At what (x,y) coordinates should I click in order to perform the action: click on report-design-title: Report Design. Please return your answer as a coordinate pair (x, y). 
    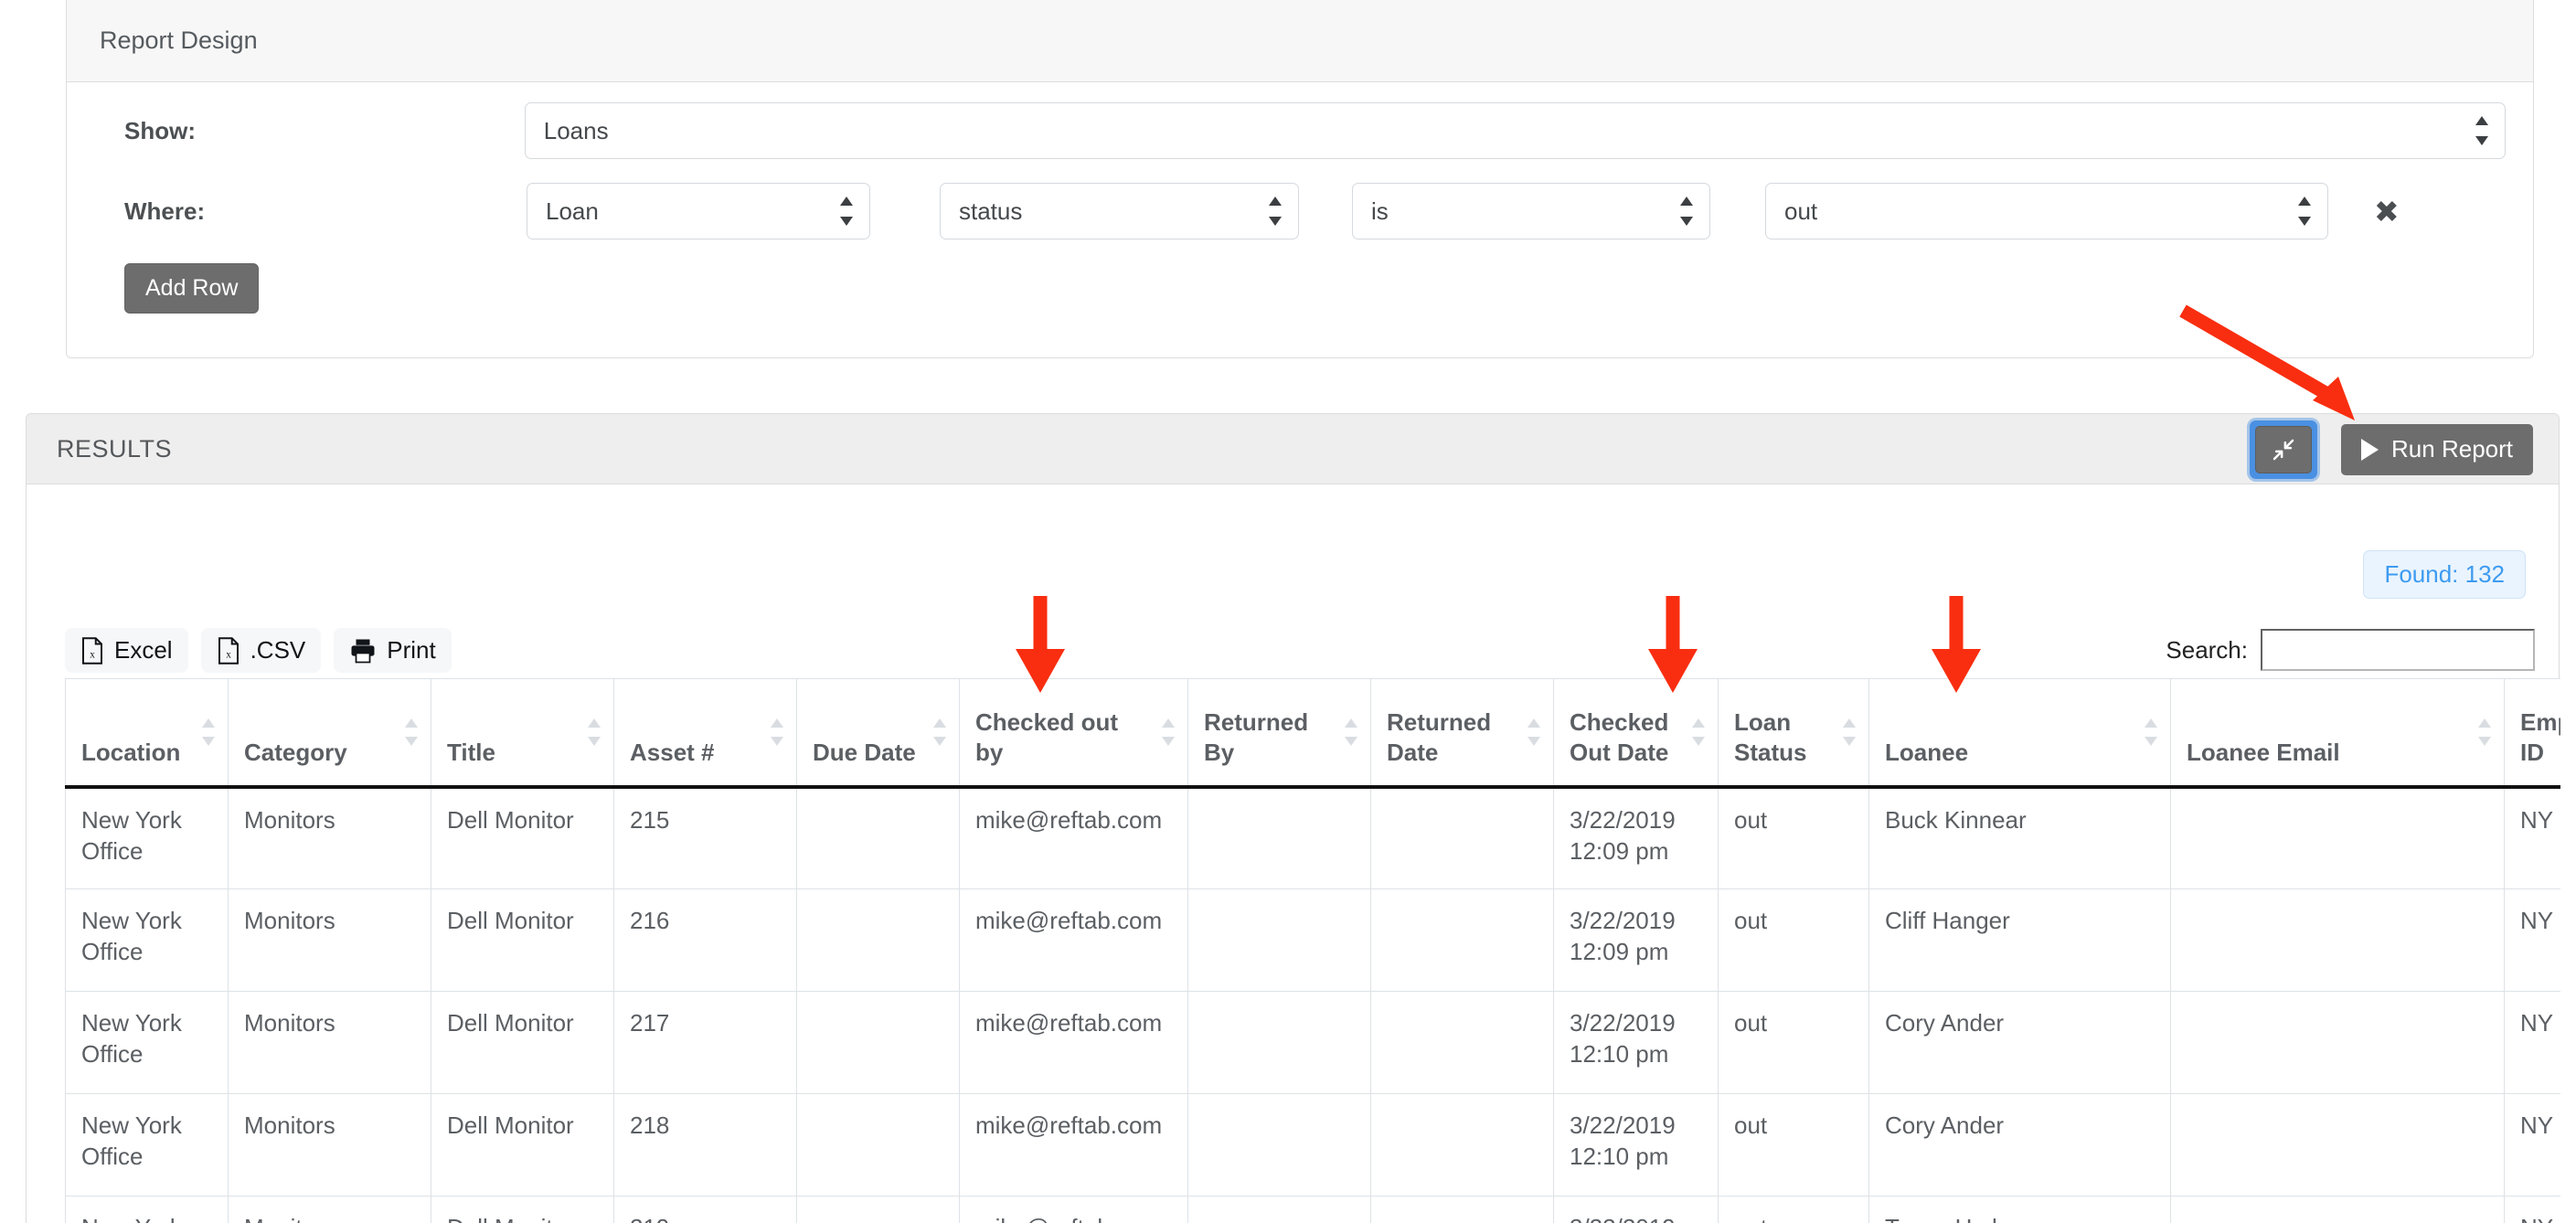
    Looking at the image, I should click on (179, 41).